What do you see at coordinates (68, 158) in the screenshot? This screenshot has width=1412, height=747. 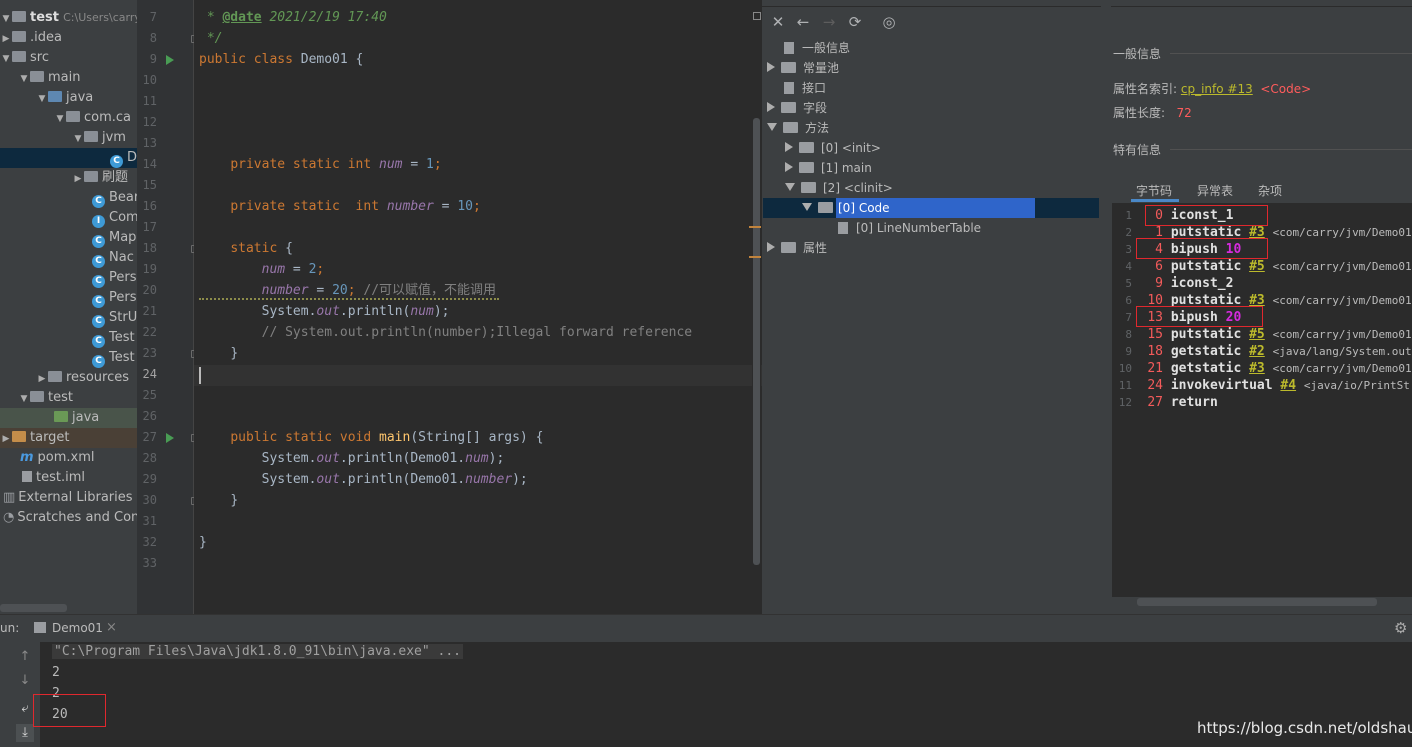 I see `tree-item-demo01: CD` at bounding box center [68, 158].